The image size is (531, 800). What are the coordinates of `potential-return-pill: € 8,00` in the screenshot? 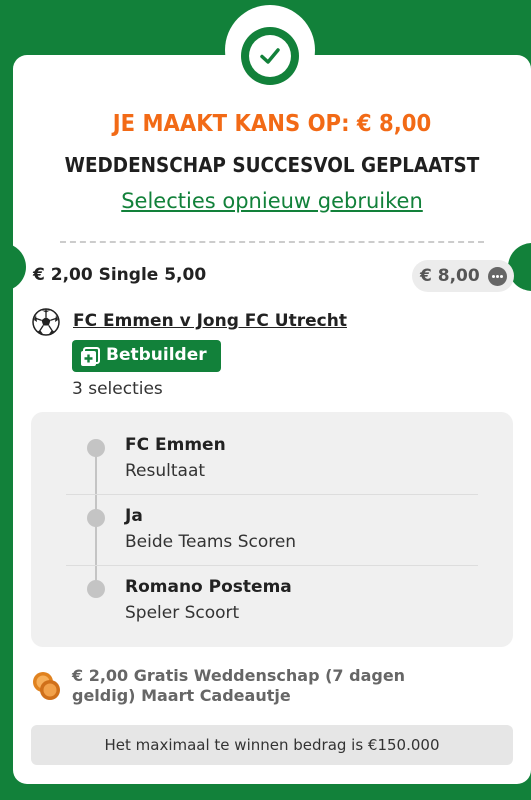 It's located at (463, 276).